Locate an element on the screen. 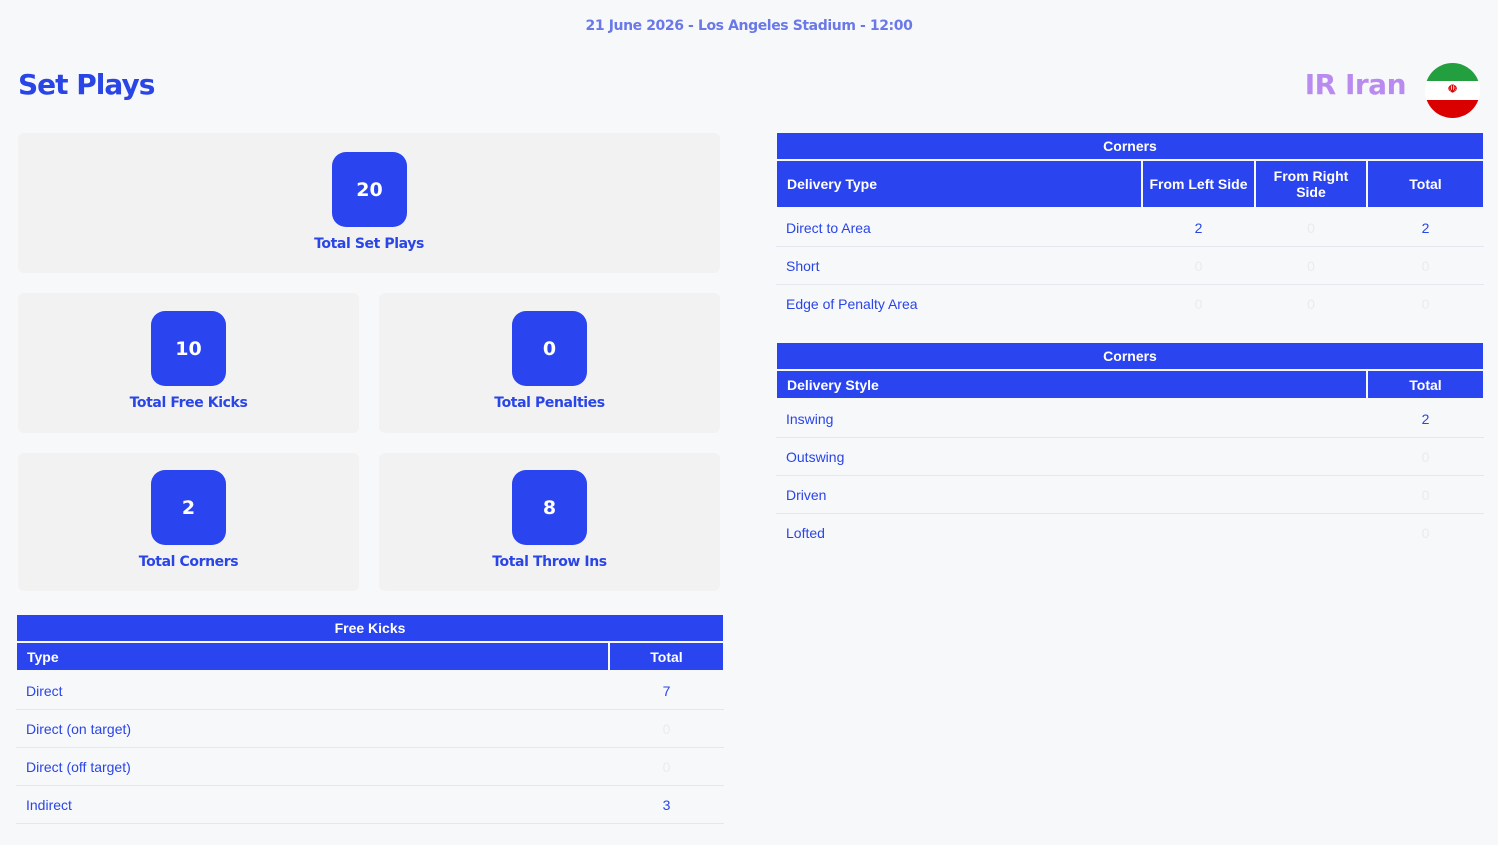 The height and width of the screenshot is (845, 1498). row-label: Direct to Area is located at coordinates (959, 227).